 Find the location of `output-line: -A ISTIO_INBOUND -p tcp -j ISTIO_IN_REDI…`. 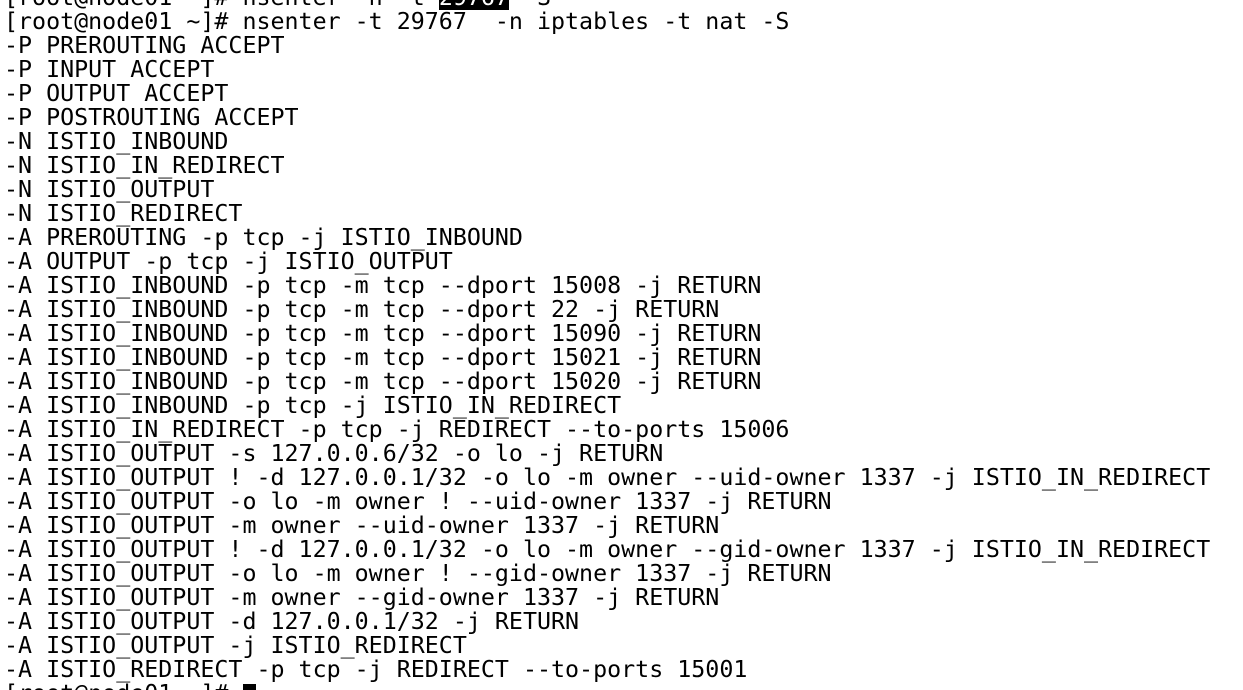

output-line: -A ISTIO_INBOUND -p tcp -j ISTIO_IN_REDI… is located at coordinates (313, 405).